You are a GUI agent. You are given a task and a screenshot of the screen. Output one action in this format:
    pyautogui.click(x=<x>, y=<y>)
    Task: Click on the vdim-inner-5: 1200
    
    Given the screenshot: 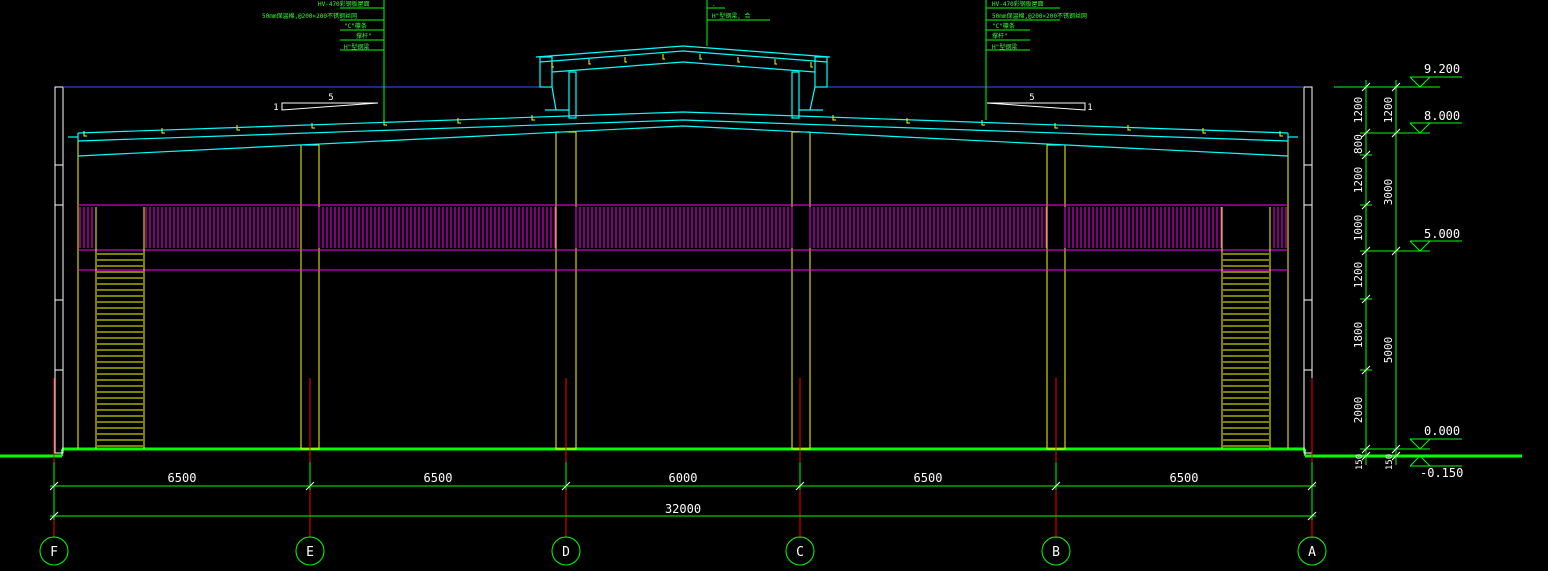 What is the action you would take?
    pyautogui.click(x=1358, y=275)
    